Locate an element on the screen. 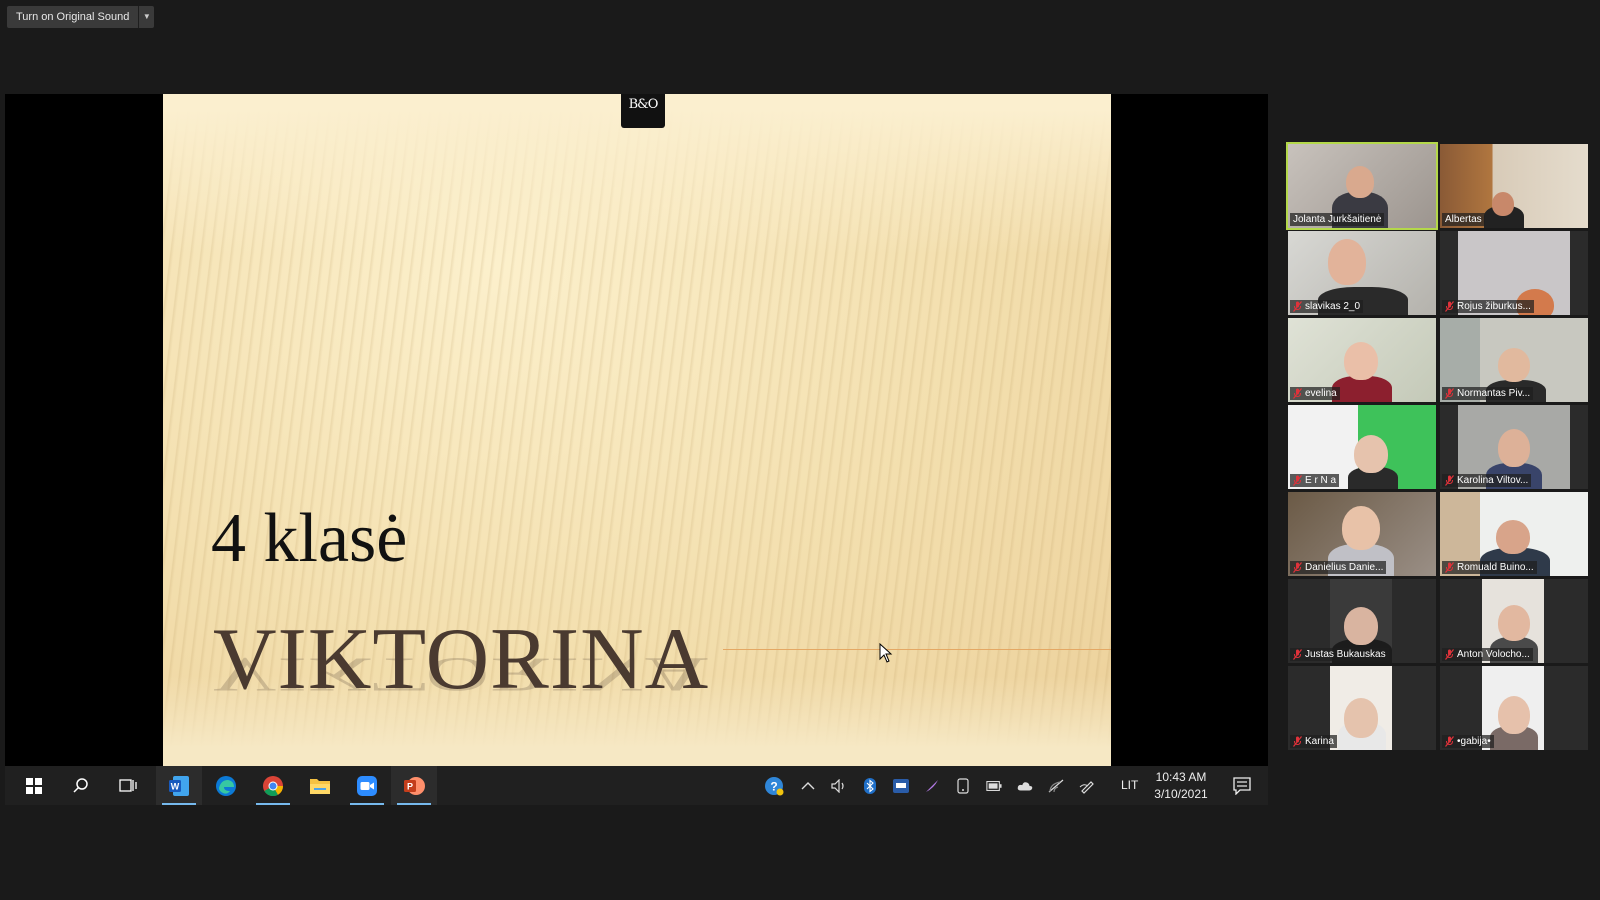 This screenshot has width=1600, height=900. original-sound-button: Turn on Original Sound is located at coordinates (73, 17).